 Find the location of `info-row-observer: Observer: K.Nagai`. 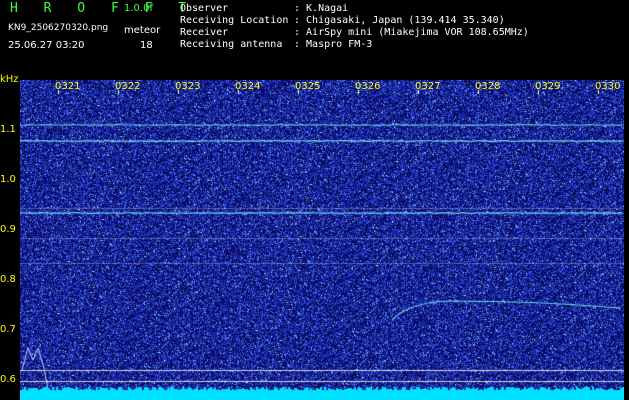

info-row-observer: Observer: K.Nagai is located at coordinates (264, 8).